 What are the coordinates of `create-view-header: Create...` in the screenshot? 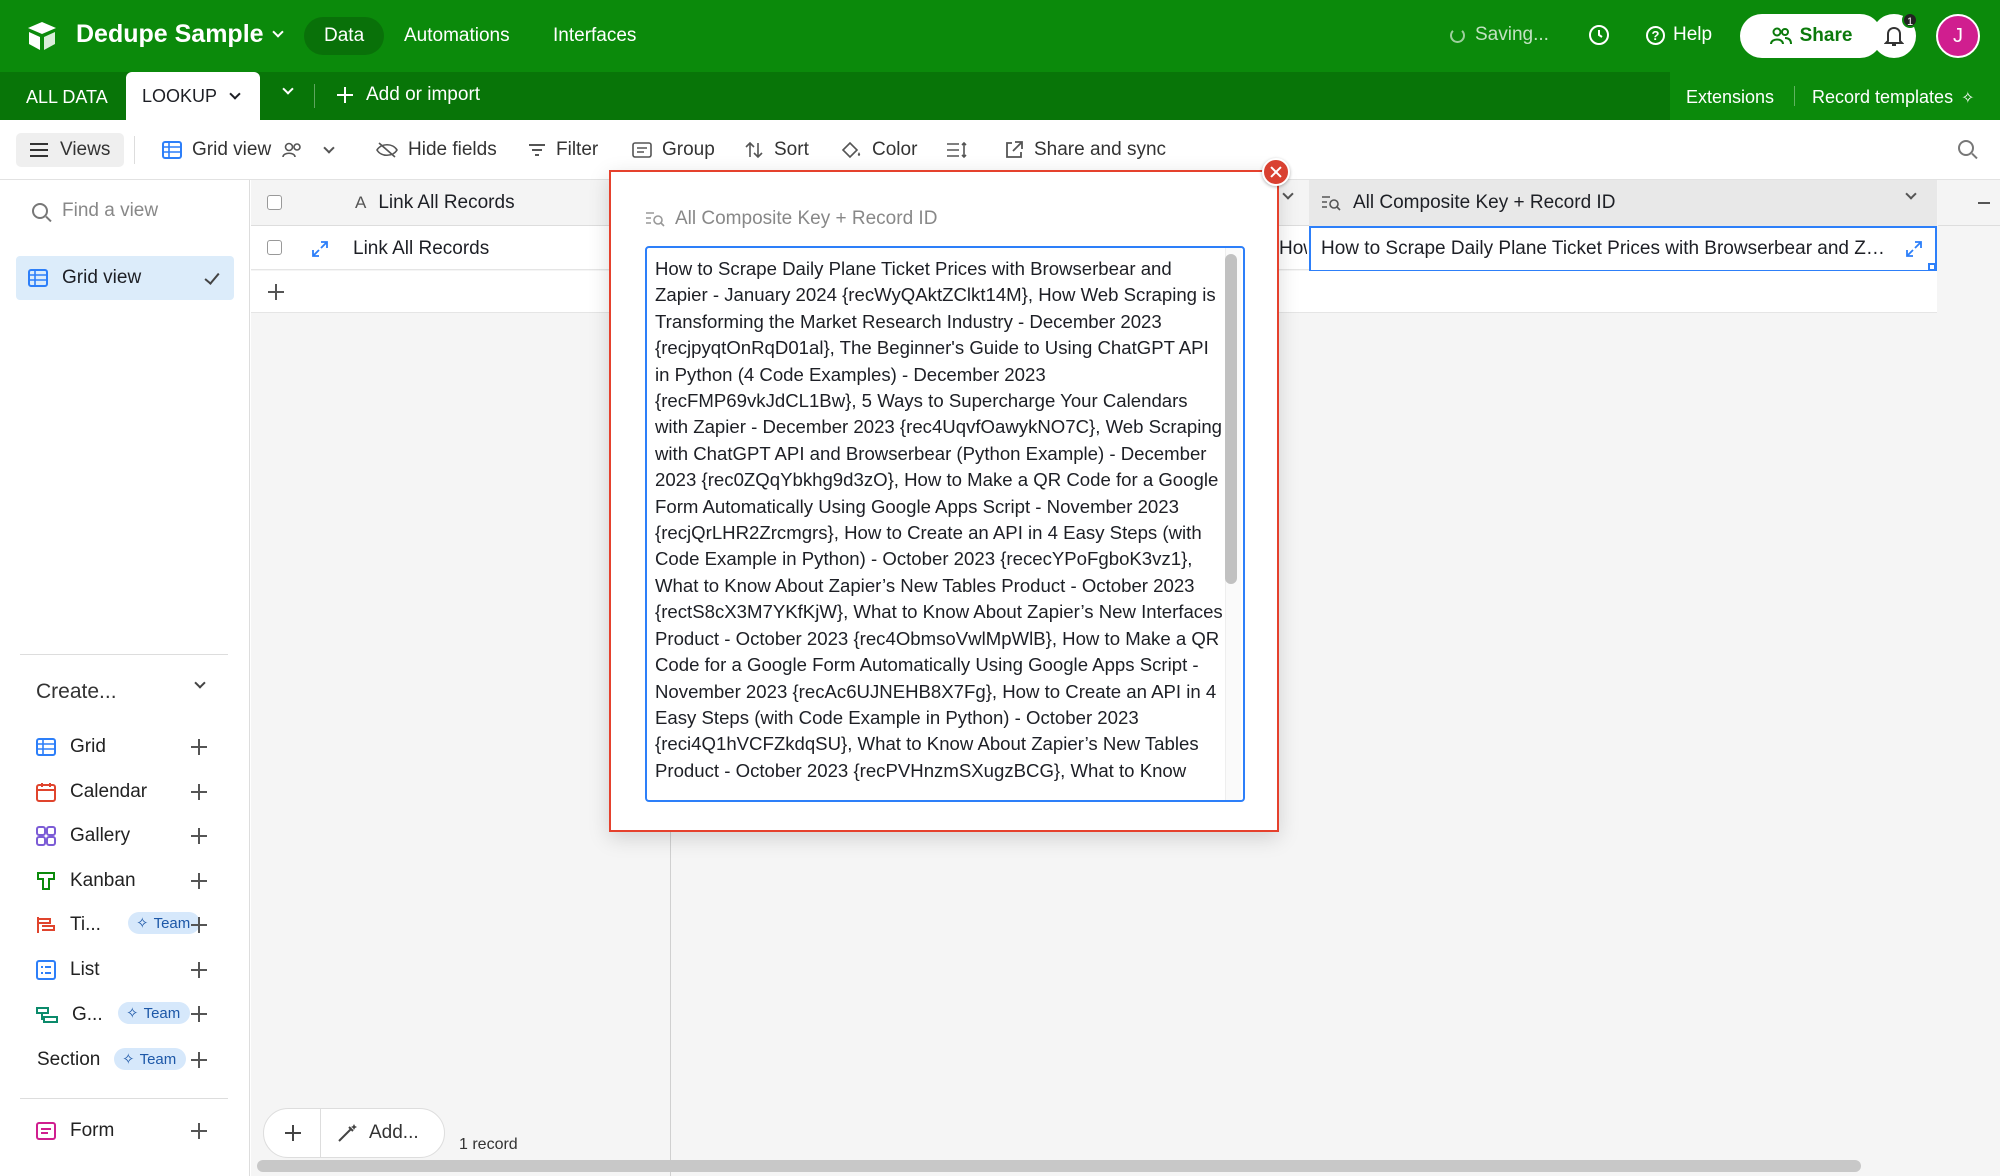 It's located at (76, 692).